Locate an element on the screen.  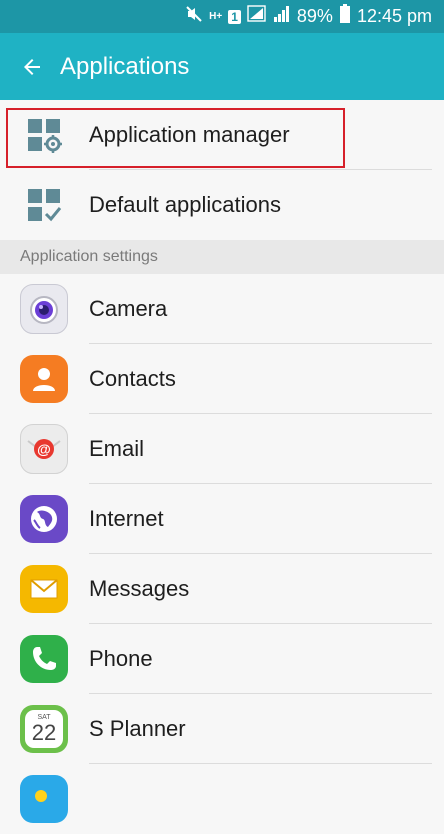
camera-icon is located at coordinates (44, 309).